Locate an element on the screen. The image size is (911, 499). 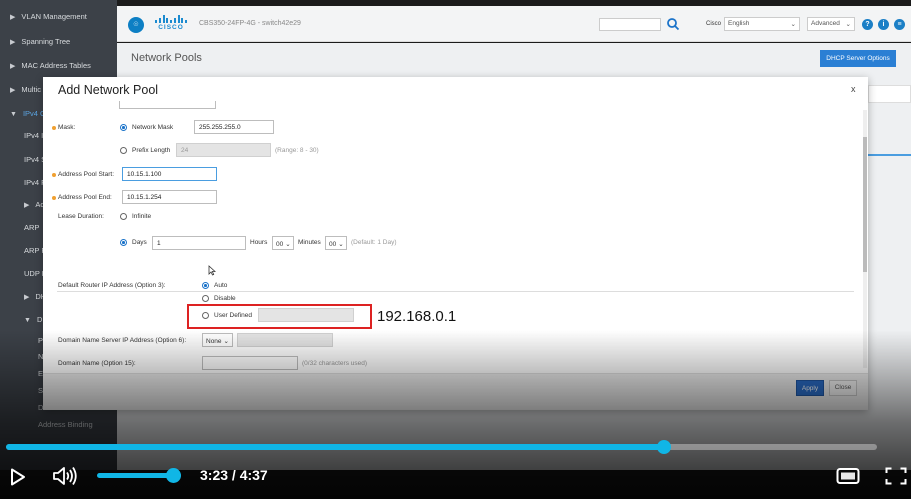
pool-name-input is located at coordinates (167, 105).